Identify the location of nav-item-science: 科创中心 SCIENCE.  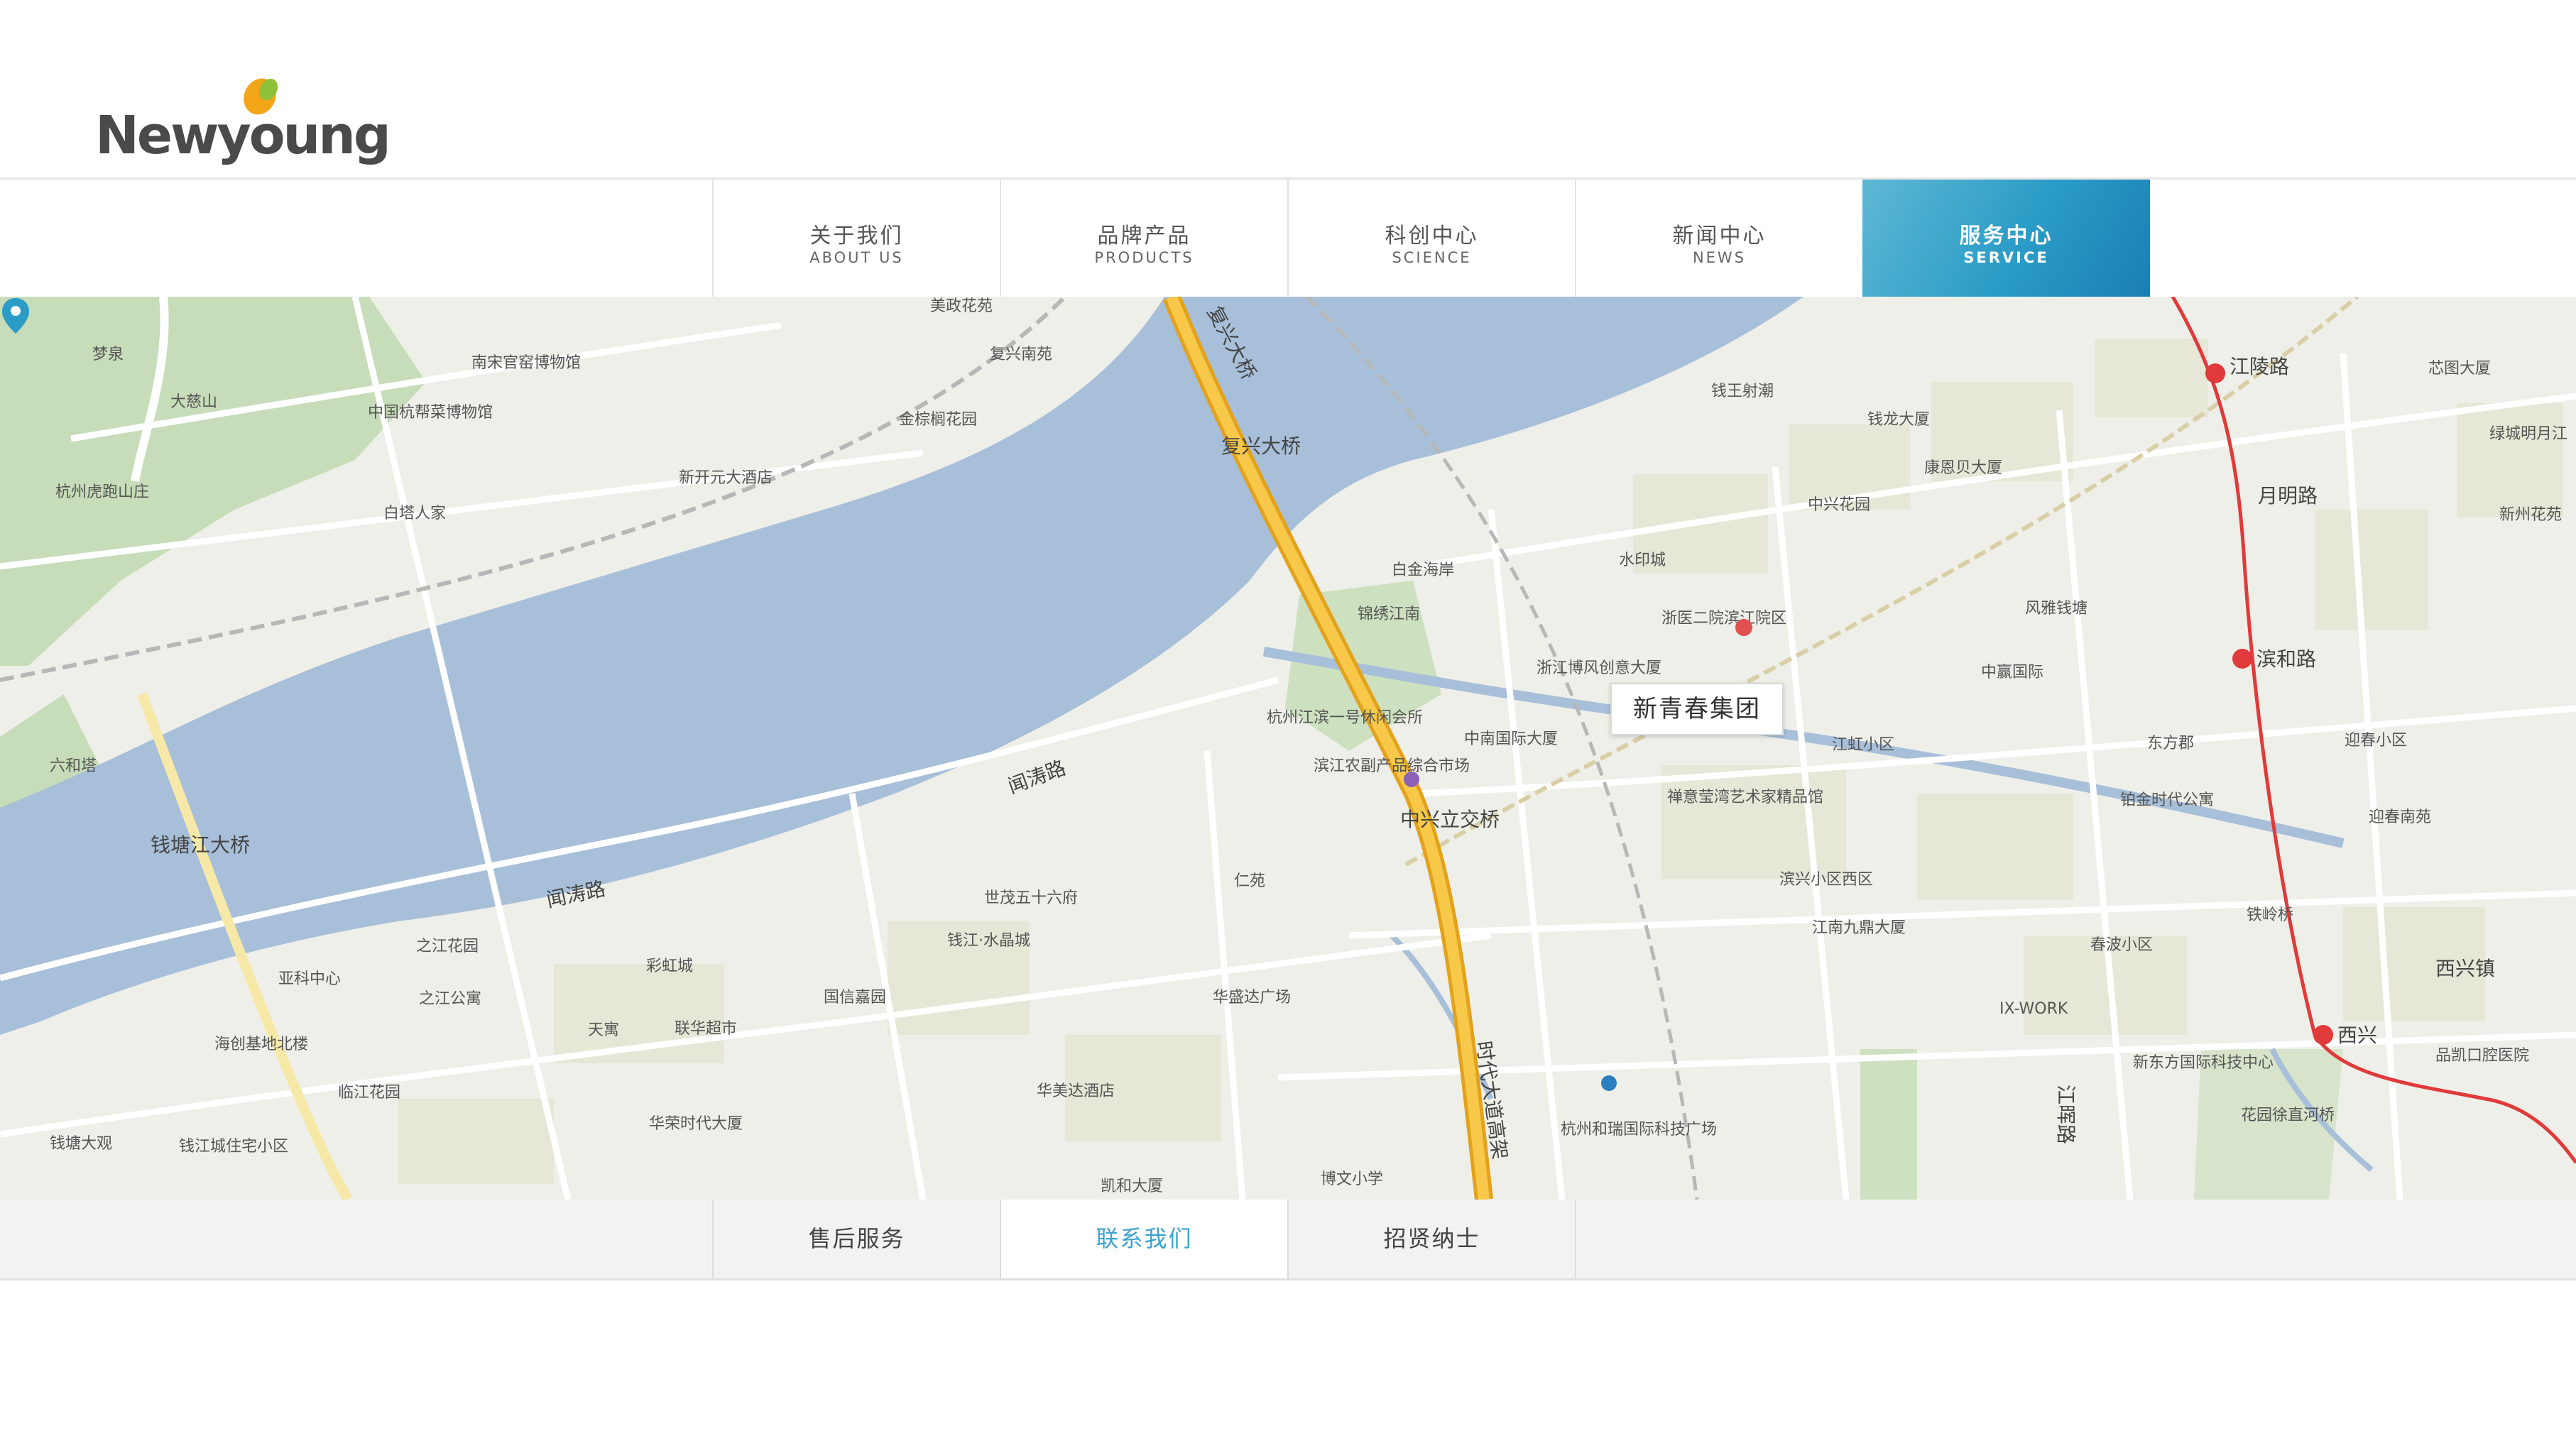
(1431, 240).